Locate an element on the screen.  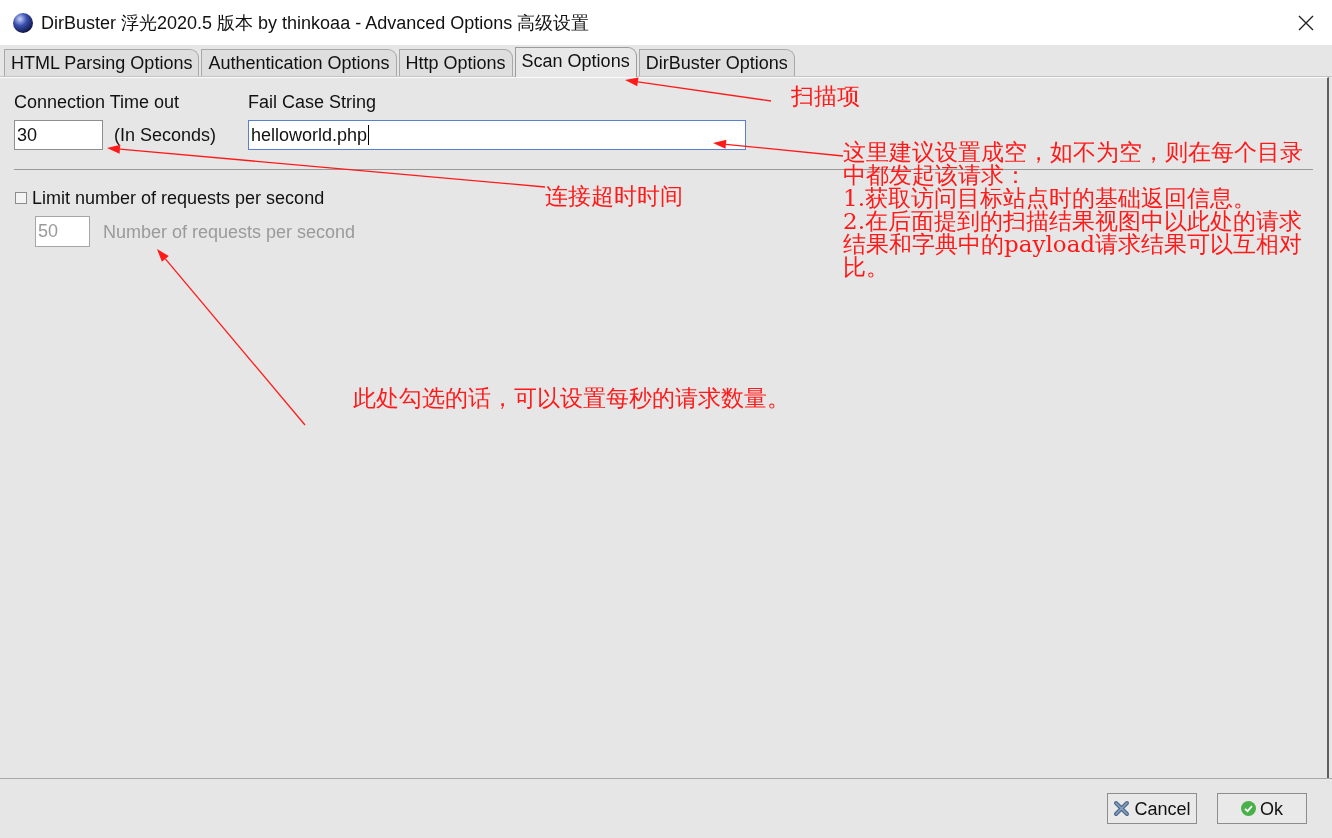
ok-button: Ok is located at coordinates (1262, 808).